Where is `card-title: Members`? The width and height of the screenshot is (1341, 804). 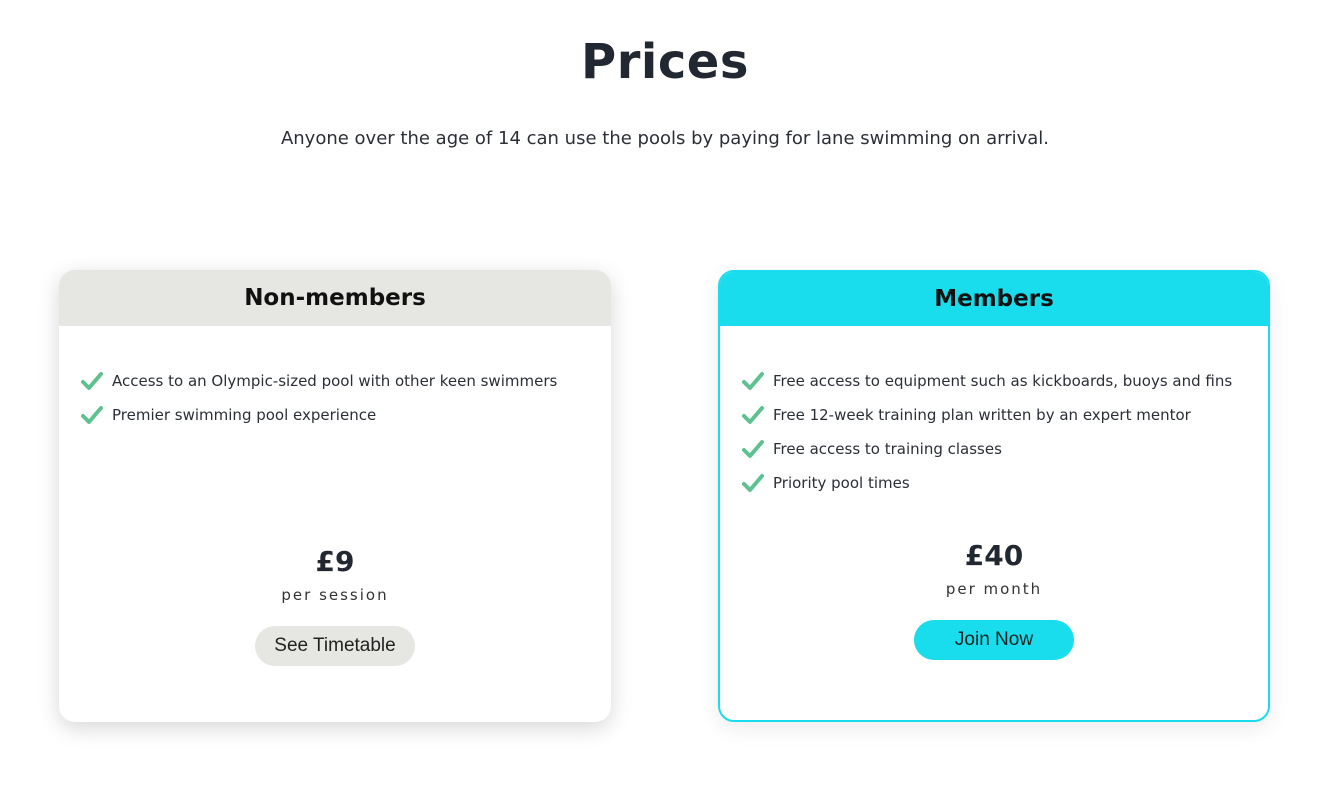 card-title: Members is located at coordinates (994, 299).